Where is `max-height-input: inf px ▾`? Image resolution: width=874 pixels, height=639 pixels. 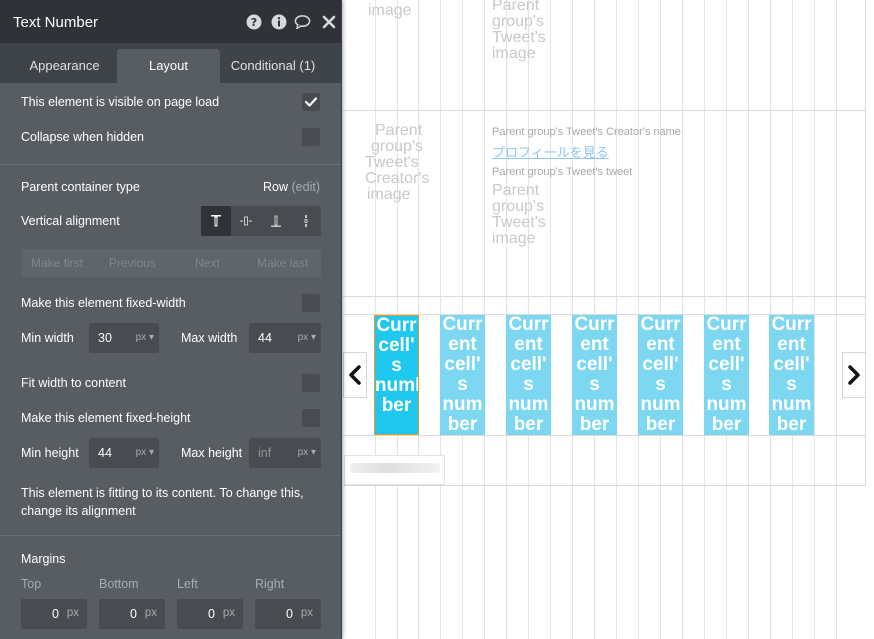
max-height-input: inf px ▾ is located at coordinates (285, 453).